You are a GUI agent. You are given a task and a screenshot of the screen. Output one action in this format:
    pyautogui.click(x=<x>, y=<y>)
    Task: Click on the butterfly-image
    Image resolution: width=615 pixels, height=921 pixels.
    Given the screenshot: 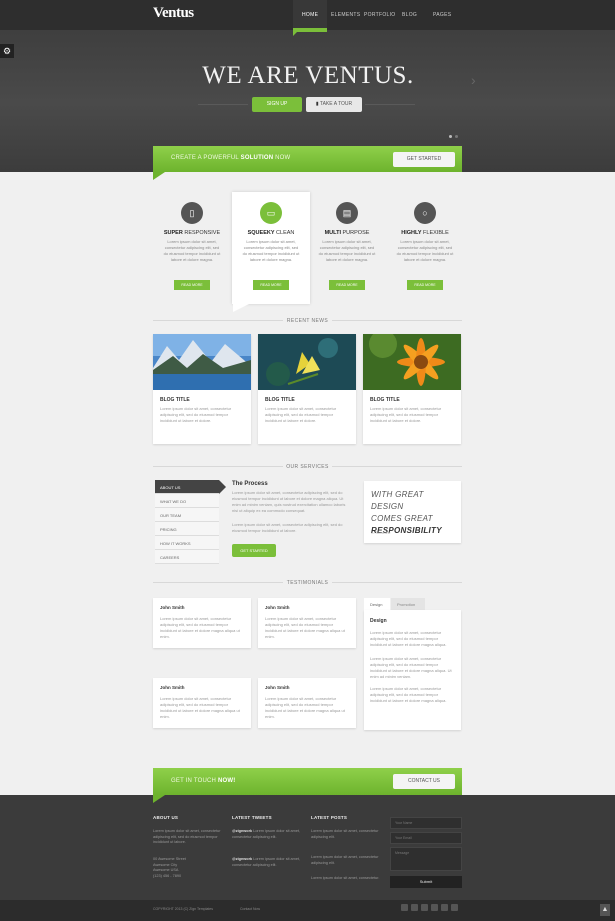 What is the action you would take?
    pyautogui.click(x=307, y=362)
    